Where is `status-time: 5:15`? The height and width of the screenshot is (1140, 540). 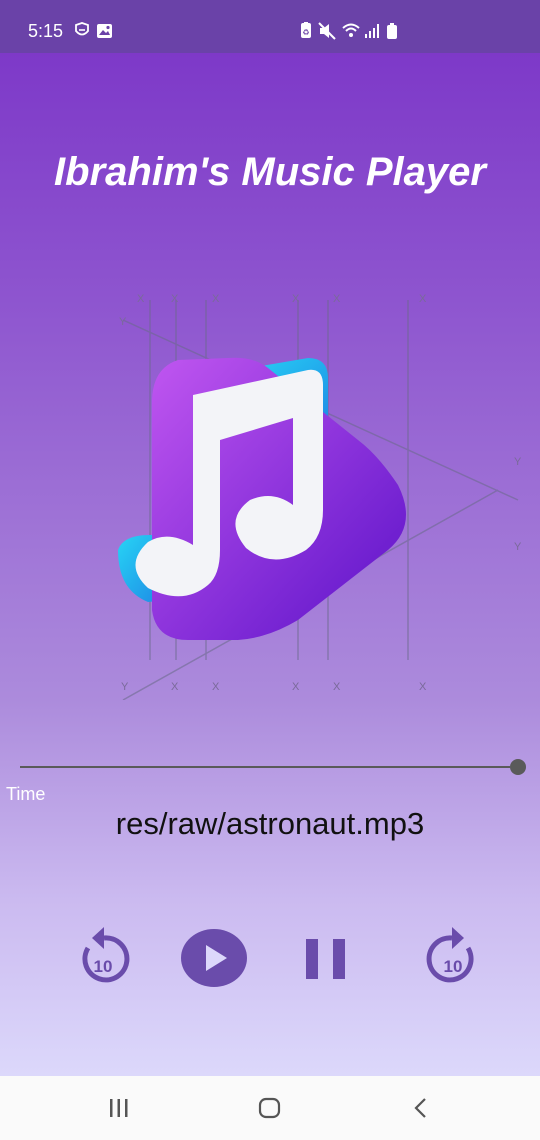
status-time: 5:15 is located at coordinates (46, 31).